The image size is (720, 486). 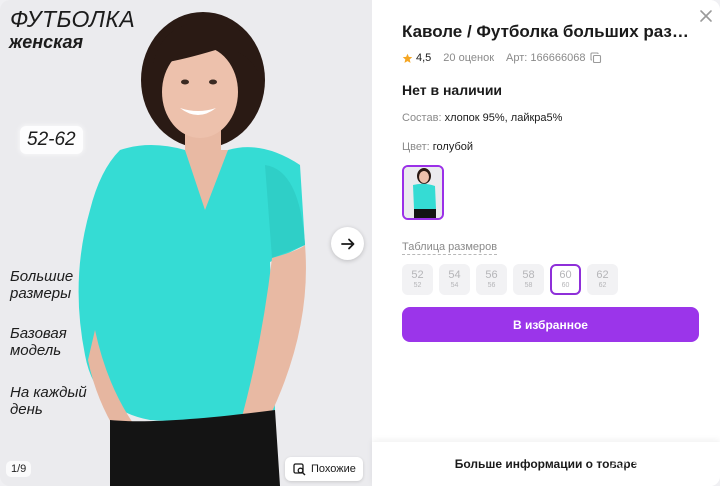 What do you see at coordinates (669, 463) in the screenshot?
I see `watermark-text: Avito` at bounding box center [669, 463].